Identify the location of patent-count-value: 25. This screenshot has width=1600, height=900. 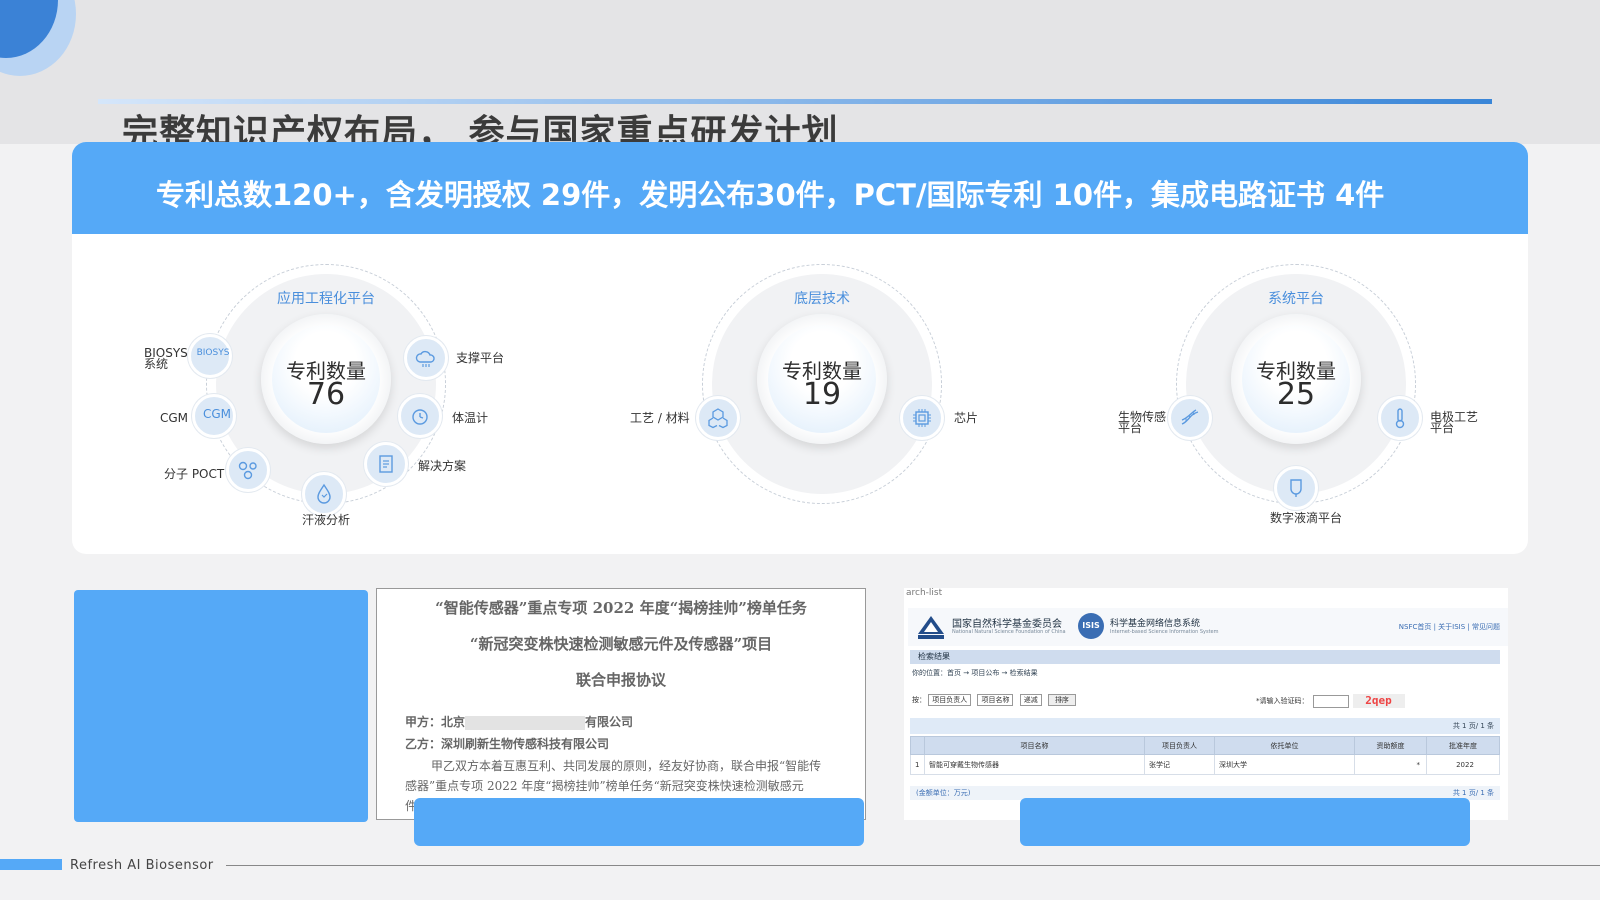
(1296, 394).